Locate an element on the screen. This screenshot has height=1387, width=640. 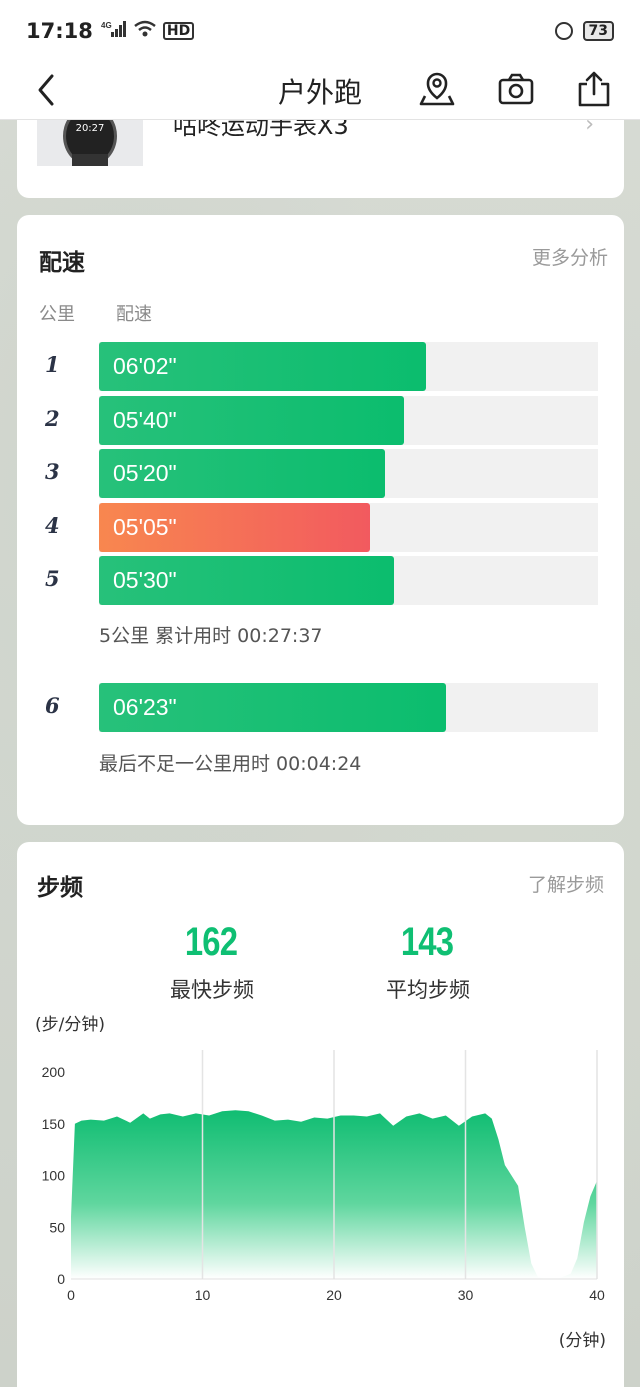
pace-value: 06'23" is located at coordinates (145, 707).